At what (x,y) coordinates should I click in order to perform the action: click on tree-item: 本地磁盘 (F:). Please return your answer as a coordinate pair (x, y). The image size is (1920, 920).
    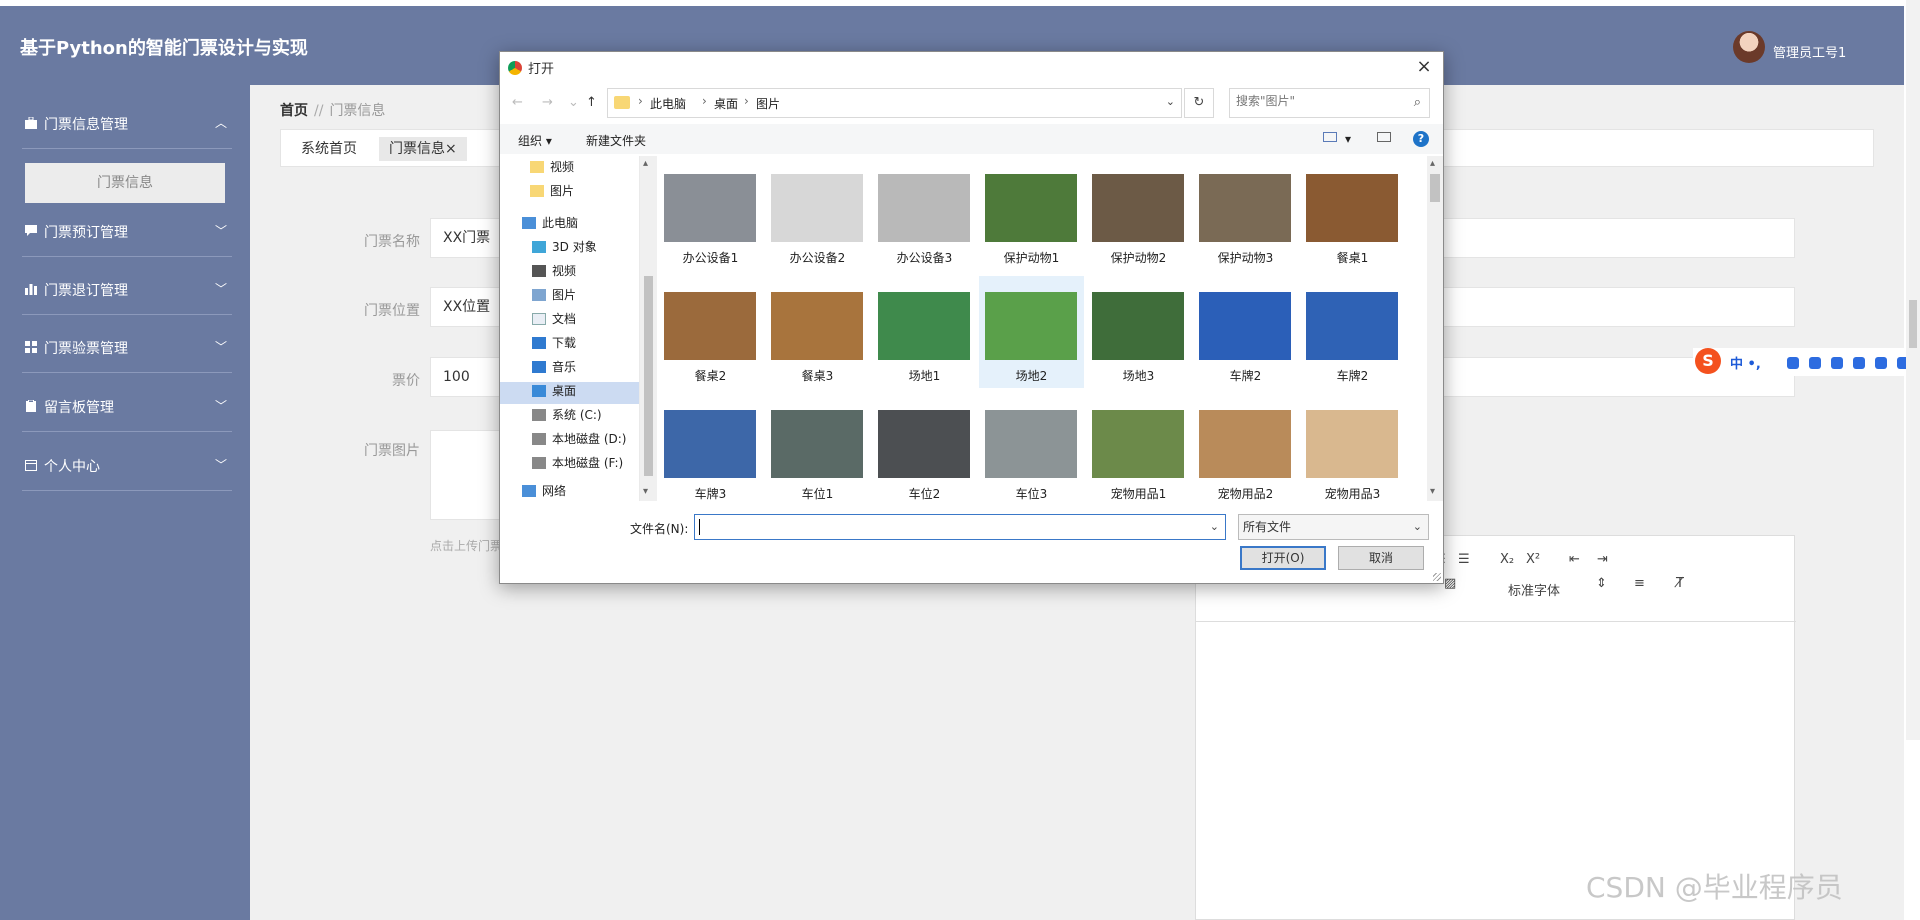
    Looking at the image, I should click on (577, 465).